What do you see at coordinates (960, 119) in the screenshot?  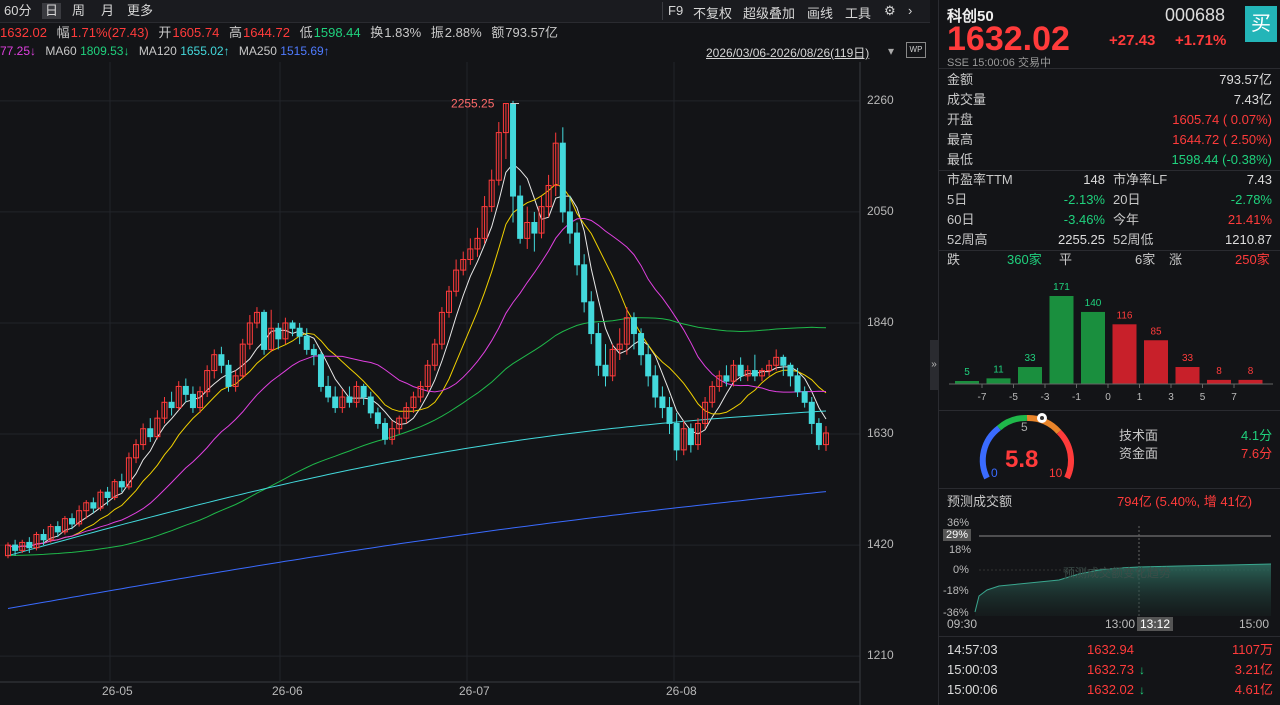 I see `stat-label: 开盘` at bounding box center [960, 119].